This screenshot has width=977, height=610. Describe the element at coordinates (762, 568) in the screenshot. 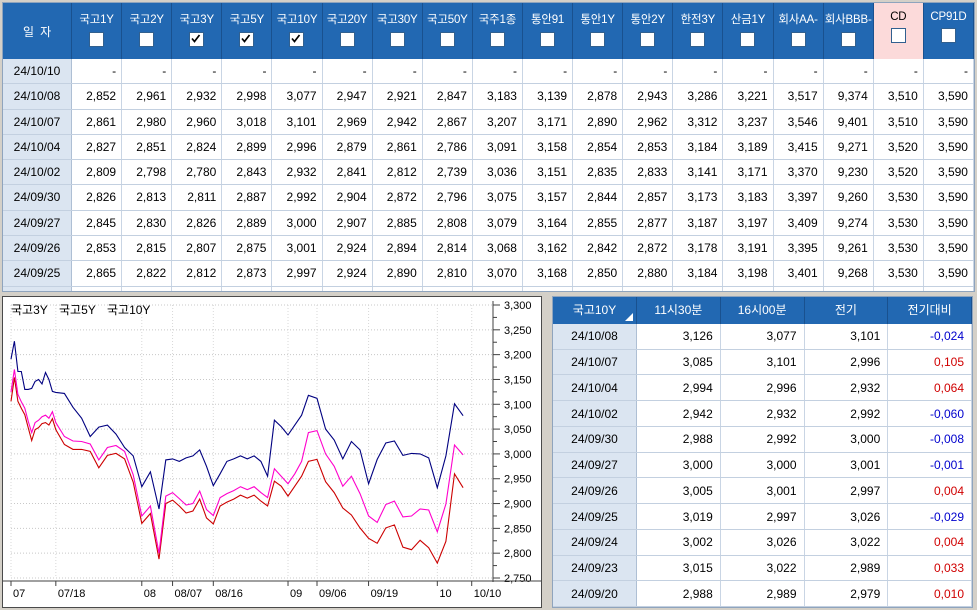

I see `intraday-row: 24/09/23 3,015 3,022 2,989 0,033` at that location.